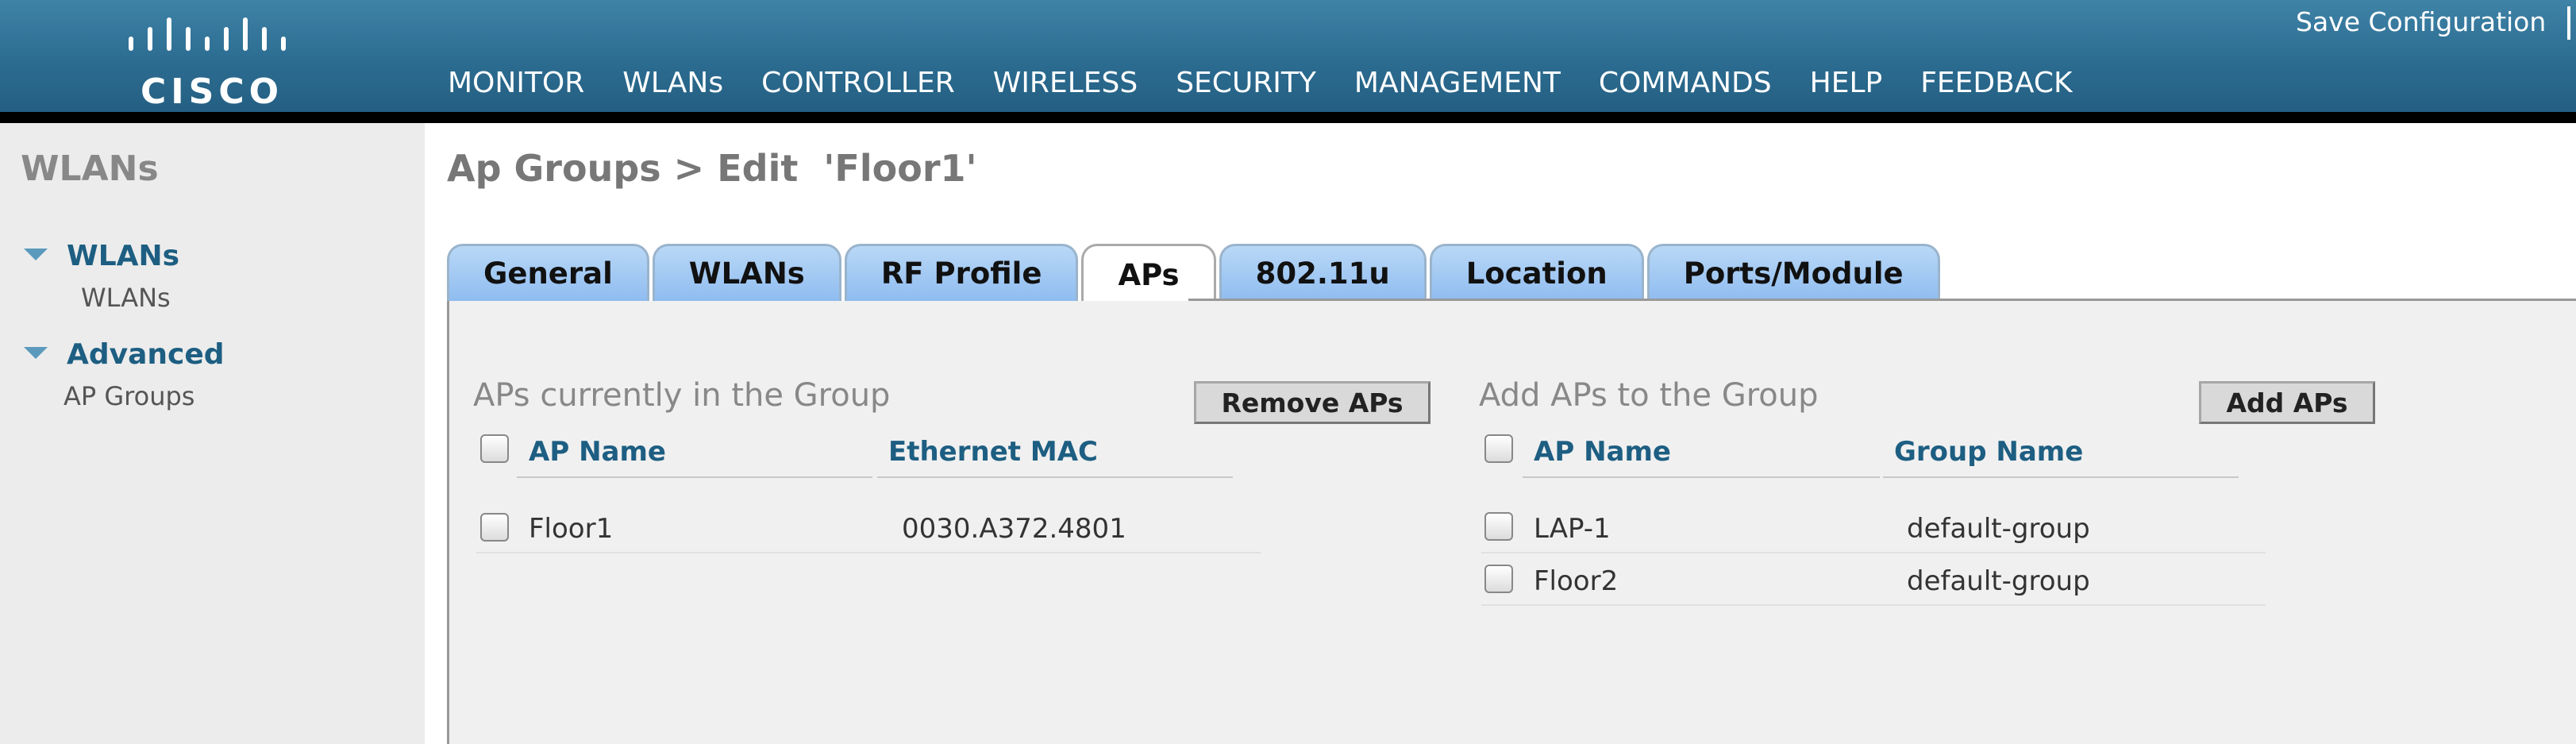  I want to click on remove-aps-button: Remove APs, so click(1312, 402).